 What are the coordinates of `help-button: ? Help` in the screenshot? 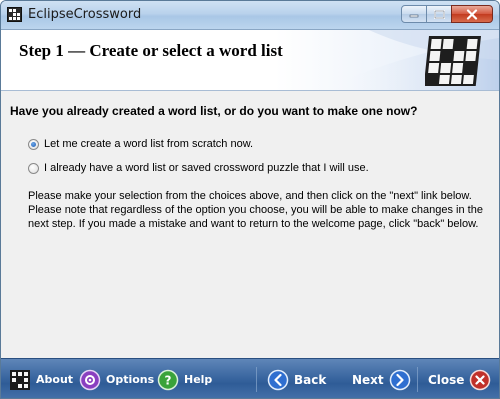 It's located at (184, 378).